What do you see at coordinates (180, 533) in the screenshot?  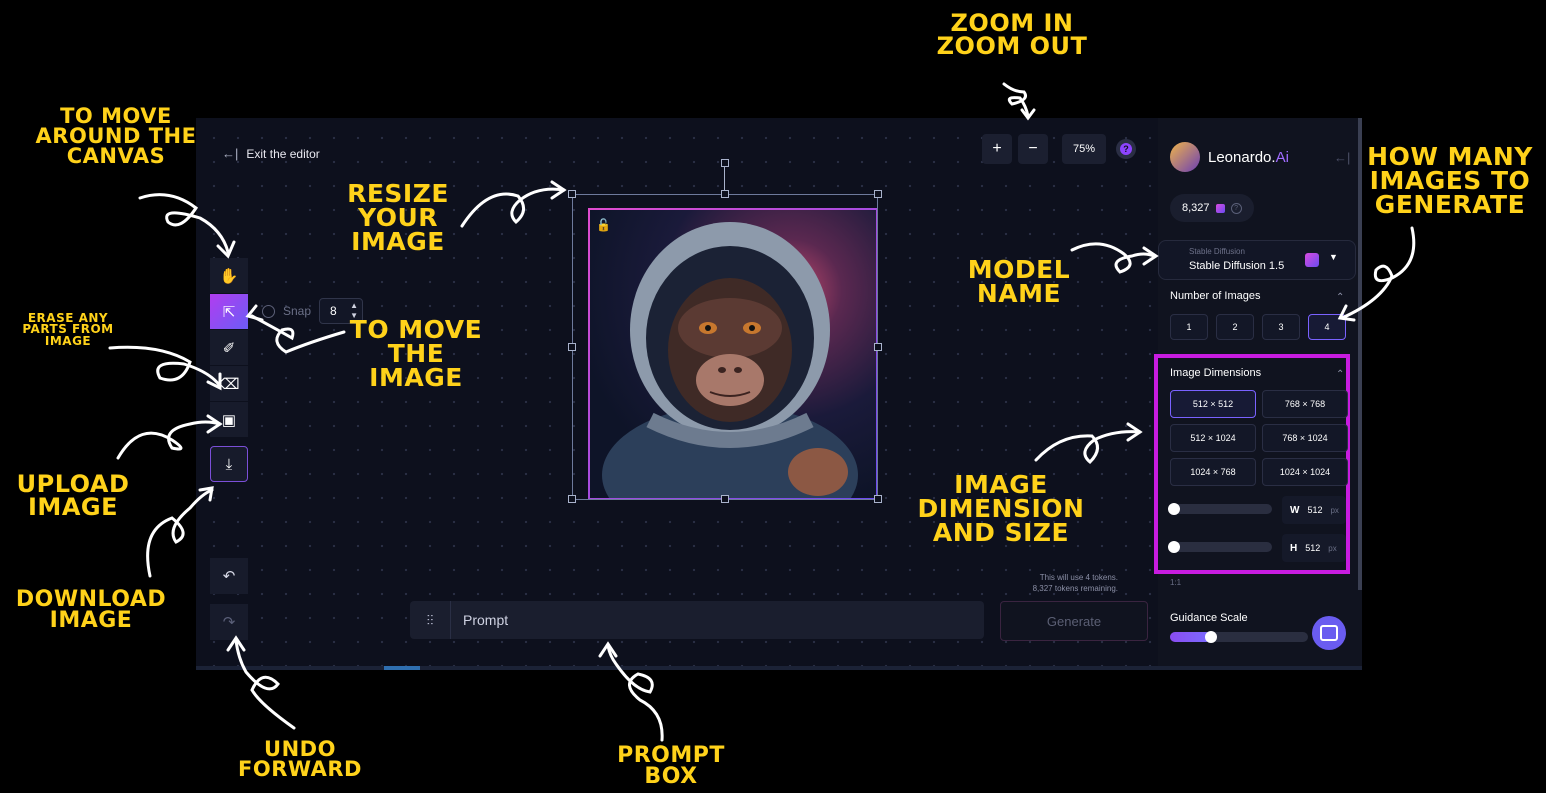 I see `arrow-download` at bounding box center [180, 533].